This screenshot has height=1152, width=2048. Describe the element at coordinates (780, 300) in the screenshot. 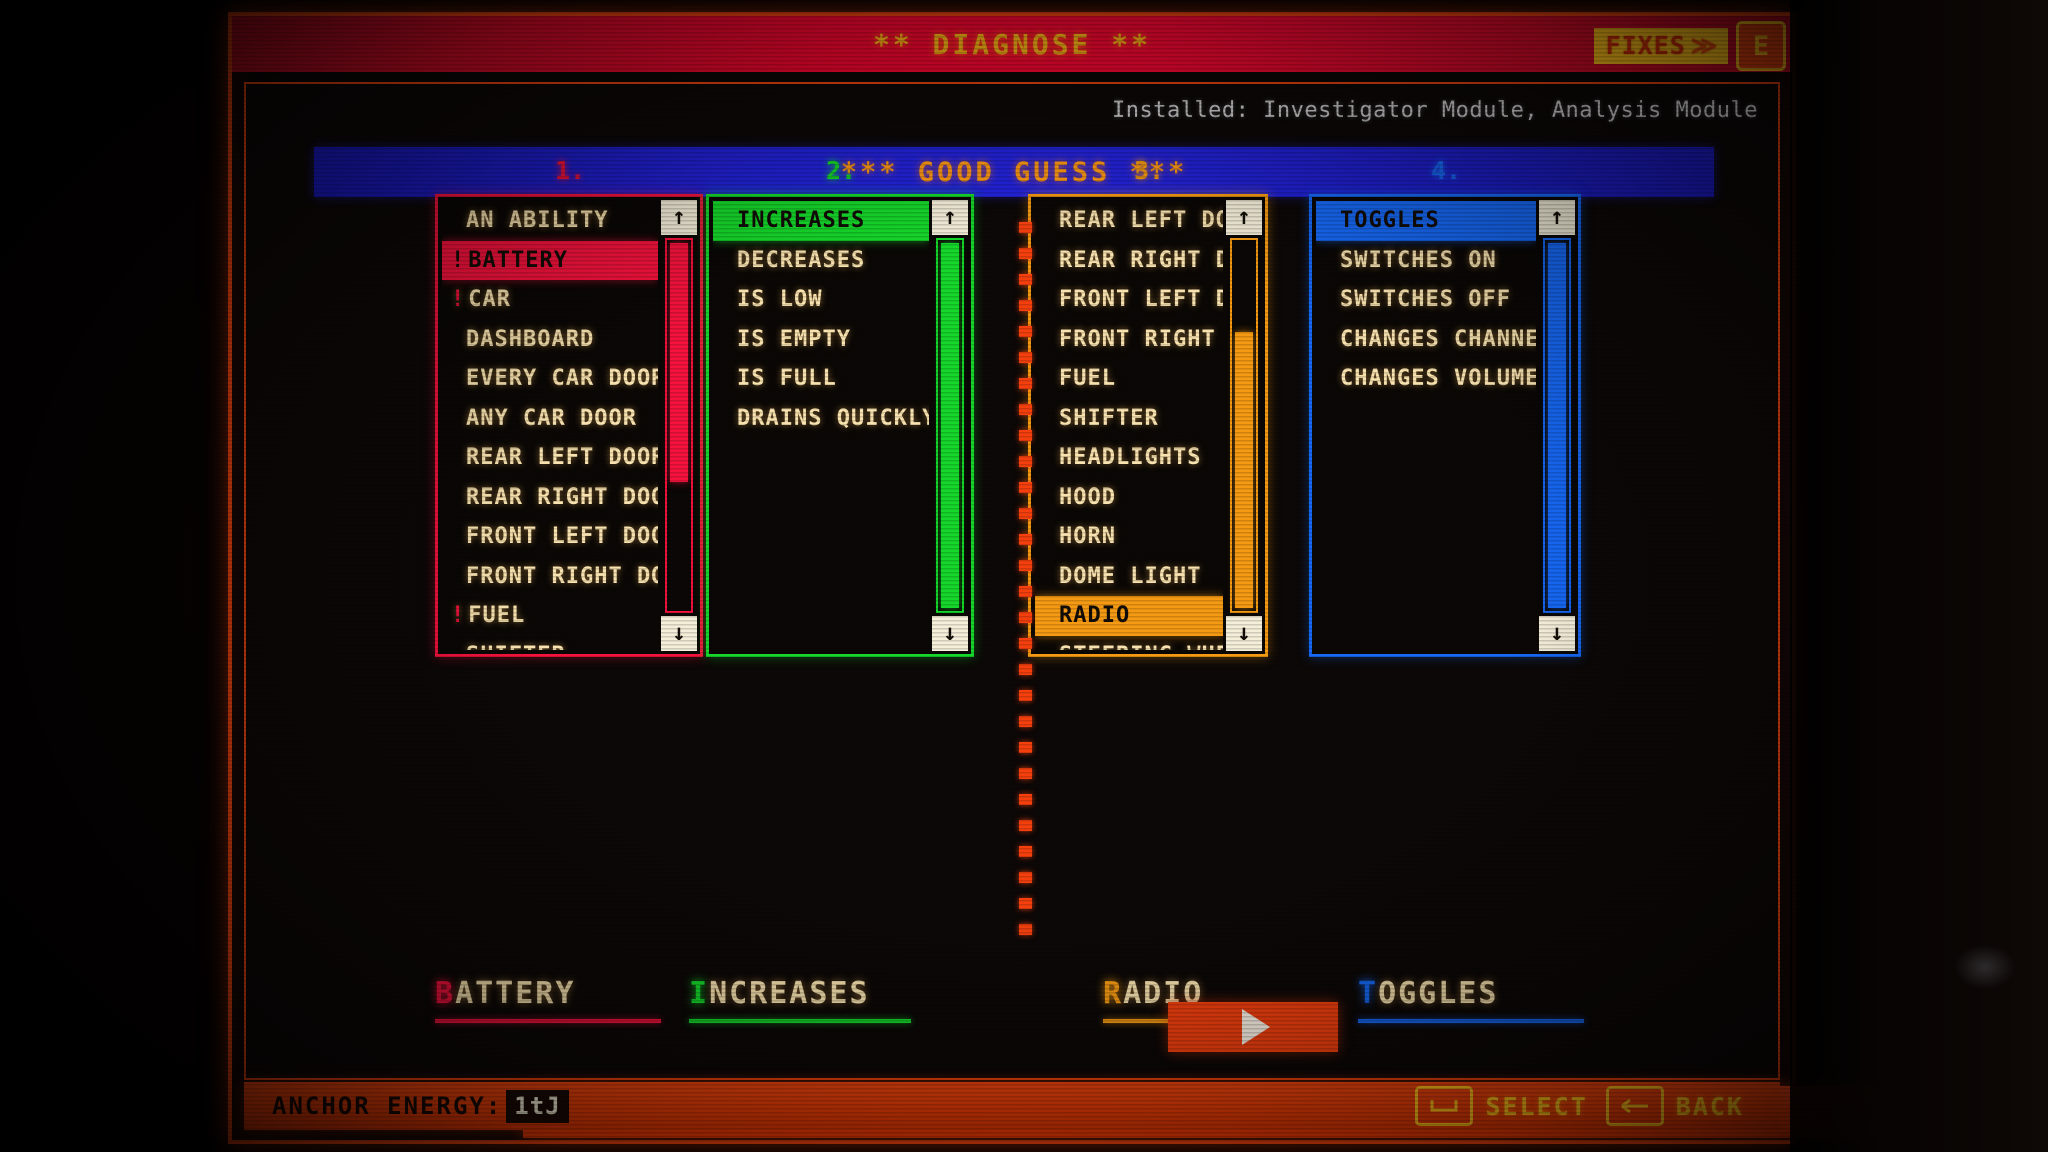

I see `list-item-label: IS LOW` at that location.